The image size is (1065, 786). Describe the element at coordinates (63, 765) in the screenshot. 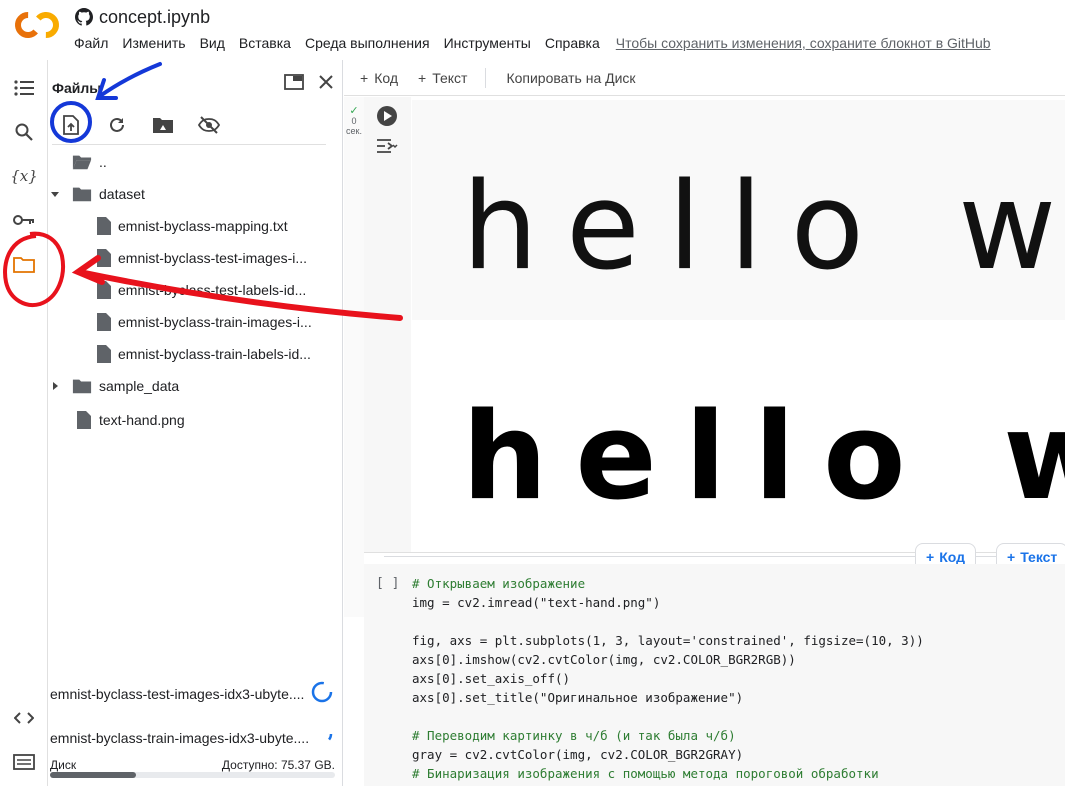

I see `disk-label: Диск` at that location.